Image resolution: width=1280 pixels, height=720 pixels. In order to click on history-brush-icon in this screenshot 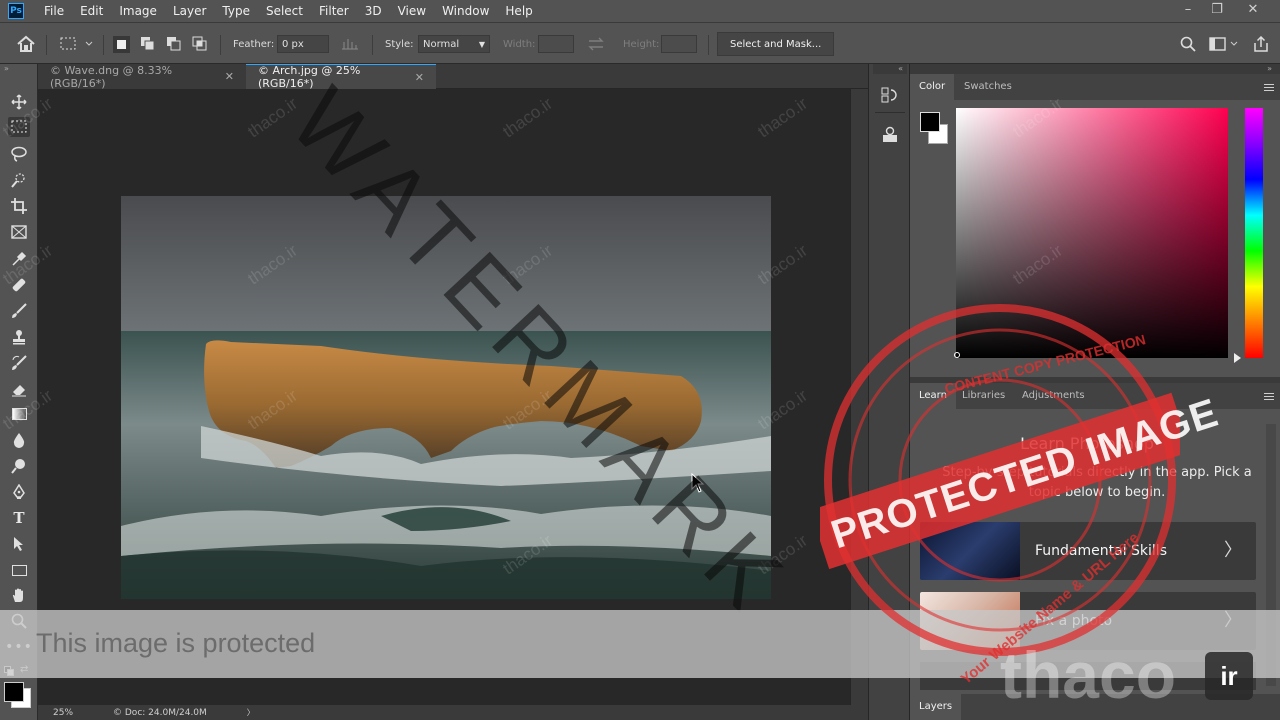, I will do `click(19, 363)`.